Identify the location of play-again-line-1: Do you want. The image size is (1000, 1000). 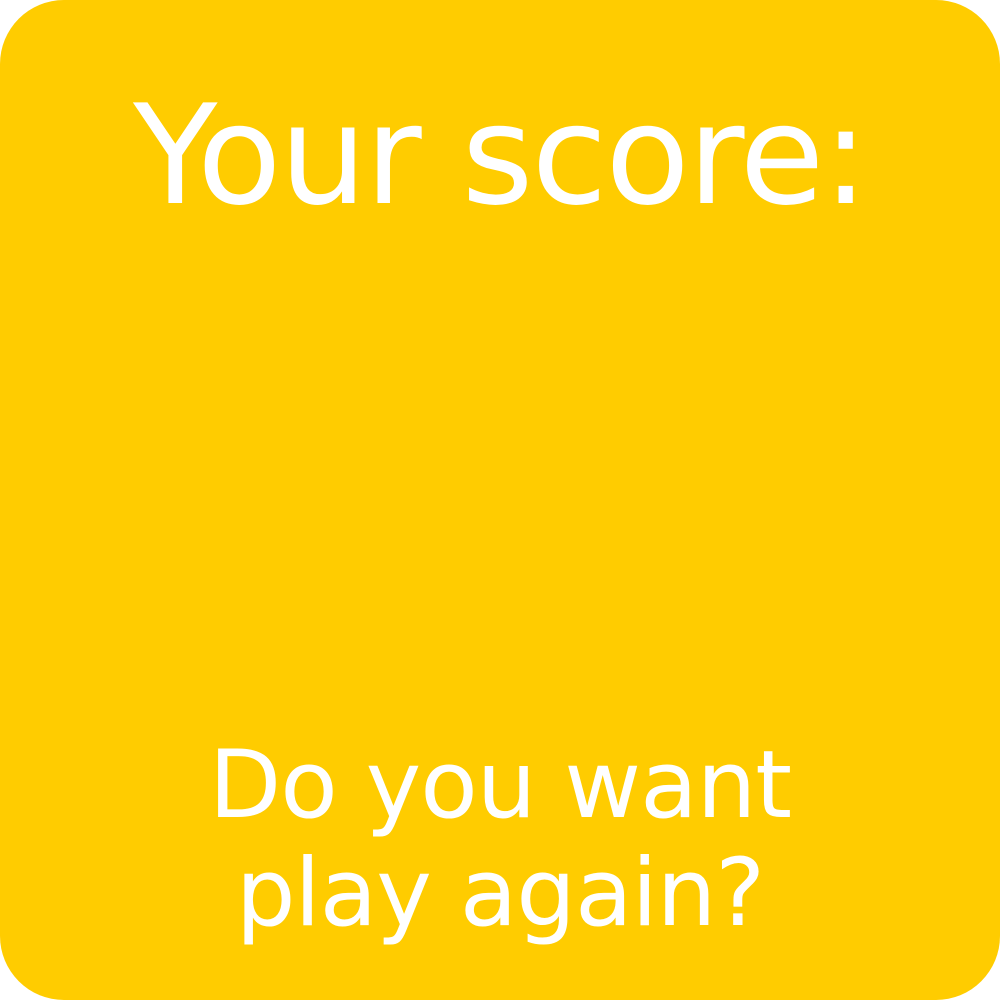
(500, 785).